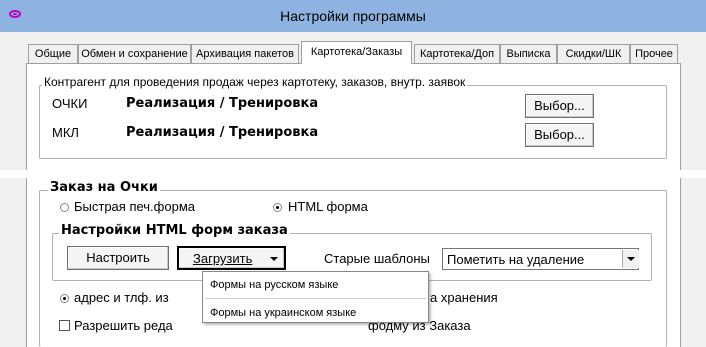  What do you see at coordinates (104, 187) in the screenshot?
I see `order-legend: Заказ на Очки` at bounding box center [104, 187].